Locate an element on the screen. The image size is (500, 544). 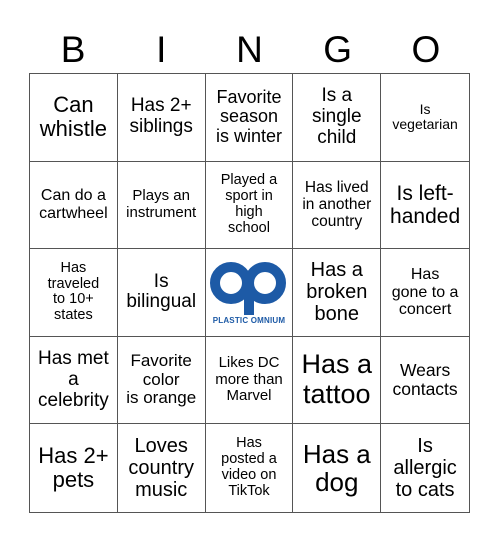
bingo-cell-text: Has posted a video on TikTok is located at coordinates (249, 467).